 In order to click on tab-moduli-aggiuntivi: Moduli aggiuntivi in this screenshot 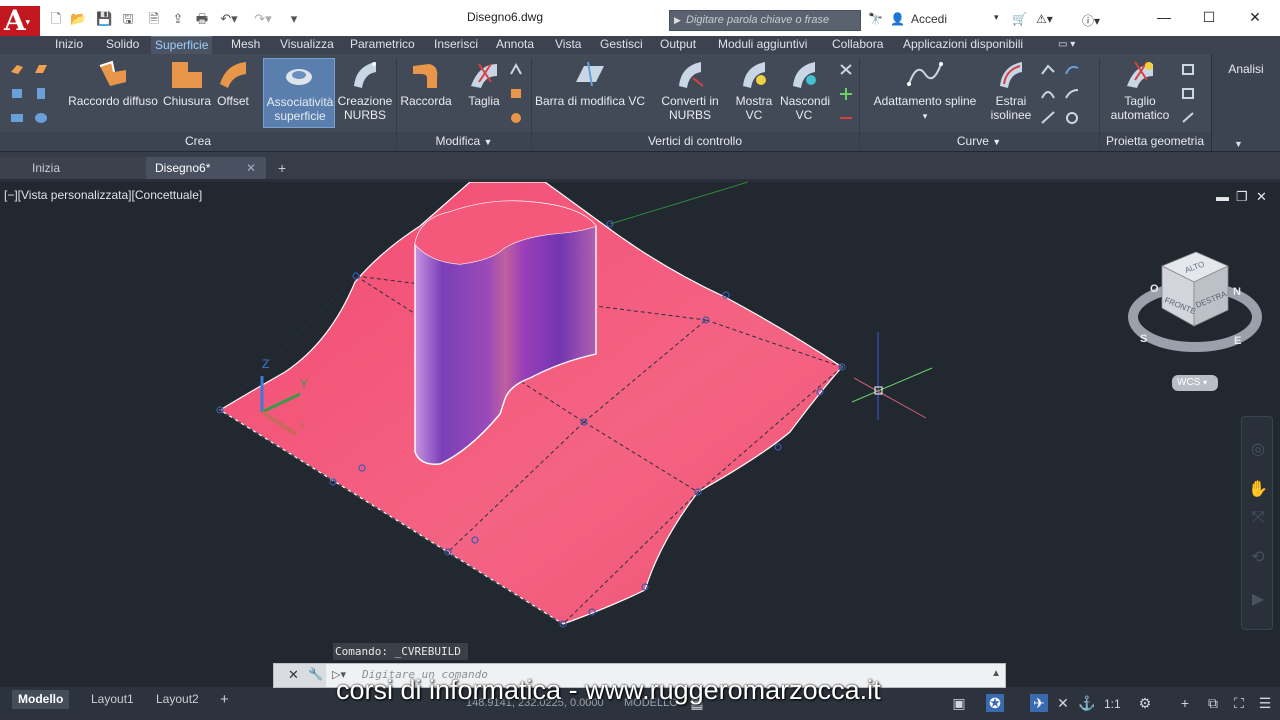, I will do `click(762, 45)`.